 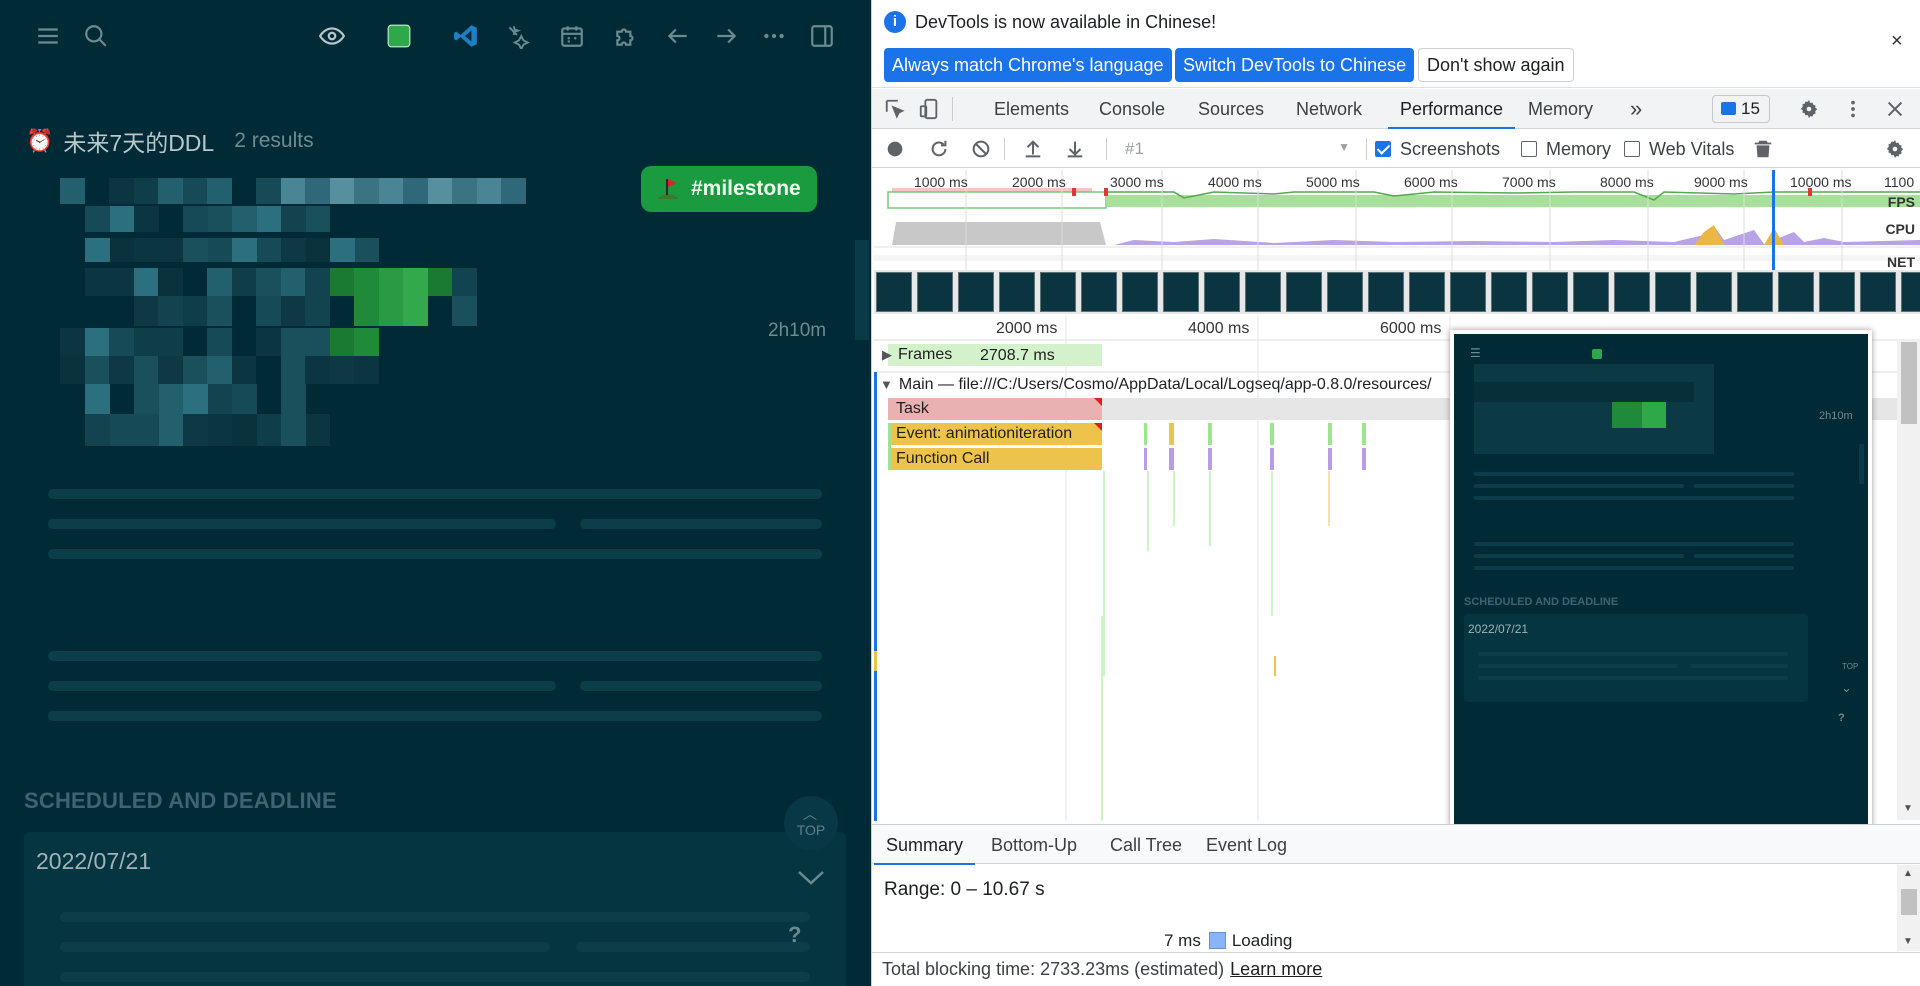 I want to click on flame-task: Task, so click(x=995, y=409).